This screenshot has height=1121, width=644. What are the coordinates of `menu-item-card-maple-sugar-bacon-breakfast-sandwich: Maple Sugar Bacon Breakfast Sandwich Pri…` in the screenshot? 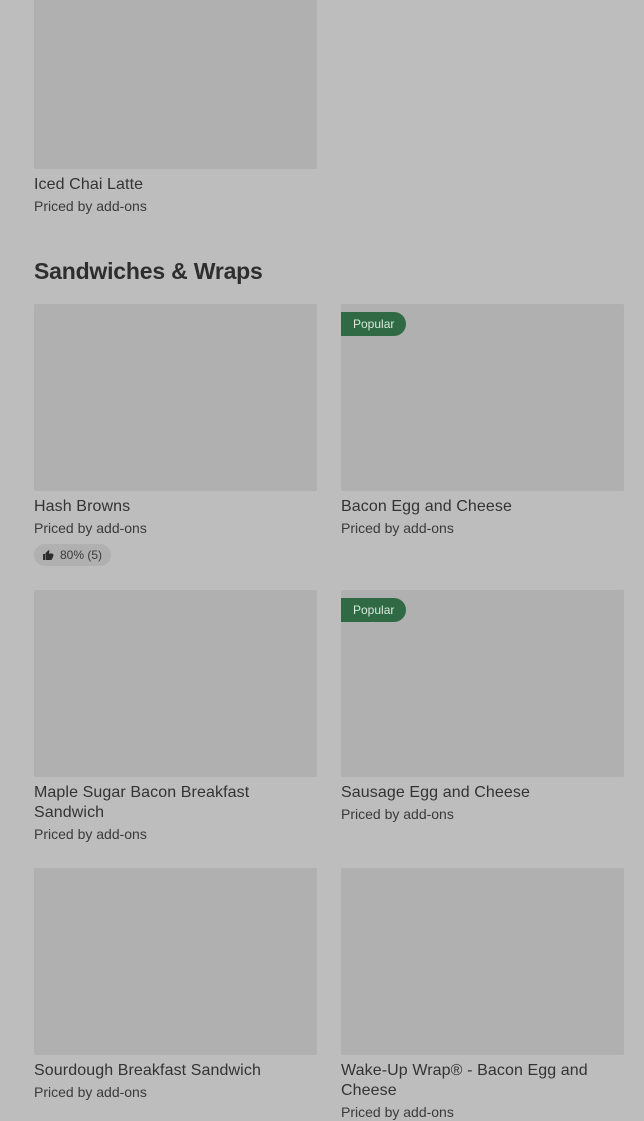 It's located at (175, 716).